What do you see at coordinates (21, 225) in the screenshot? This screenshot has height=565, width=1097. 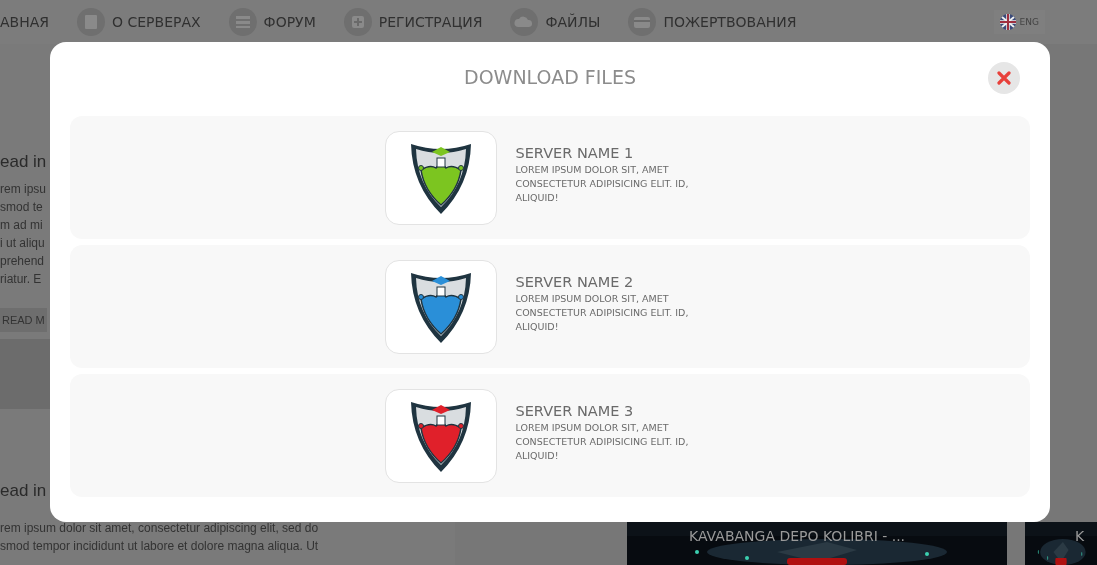 I see `article-text: m ad mi` at bounding box center [21, 225].